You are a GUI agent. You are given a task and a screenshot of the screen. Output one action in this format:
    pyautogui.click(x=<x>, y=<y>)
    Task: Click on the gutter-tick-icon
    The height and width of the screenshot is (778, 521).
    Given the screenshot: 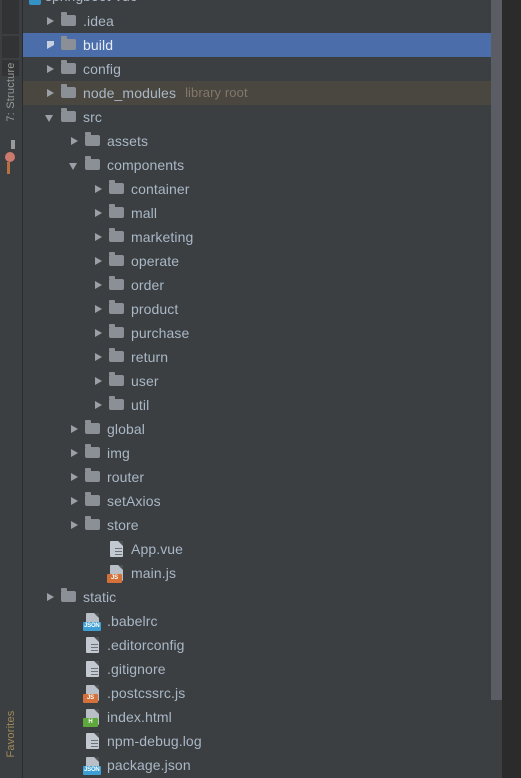 What is the action you would take?
    pyautogui.click(x=8, y=168)
    